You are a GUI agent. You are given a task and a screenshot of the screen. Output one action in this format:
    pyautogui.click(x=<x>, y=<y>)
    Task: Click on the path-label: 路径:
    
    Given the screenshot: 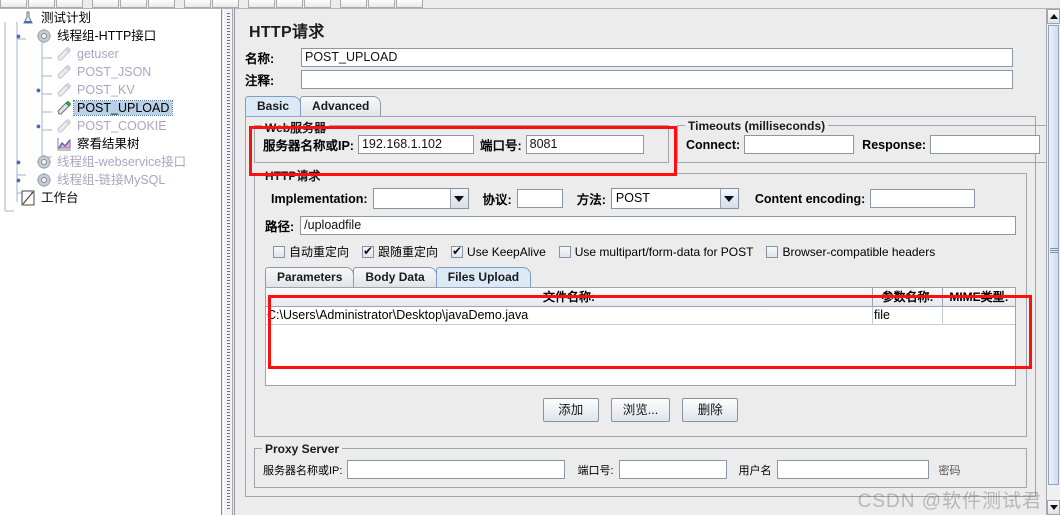 What is the action you would take?
    pyautogui.click(x=280, y=227)
    